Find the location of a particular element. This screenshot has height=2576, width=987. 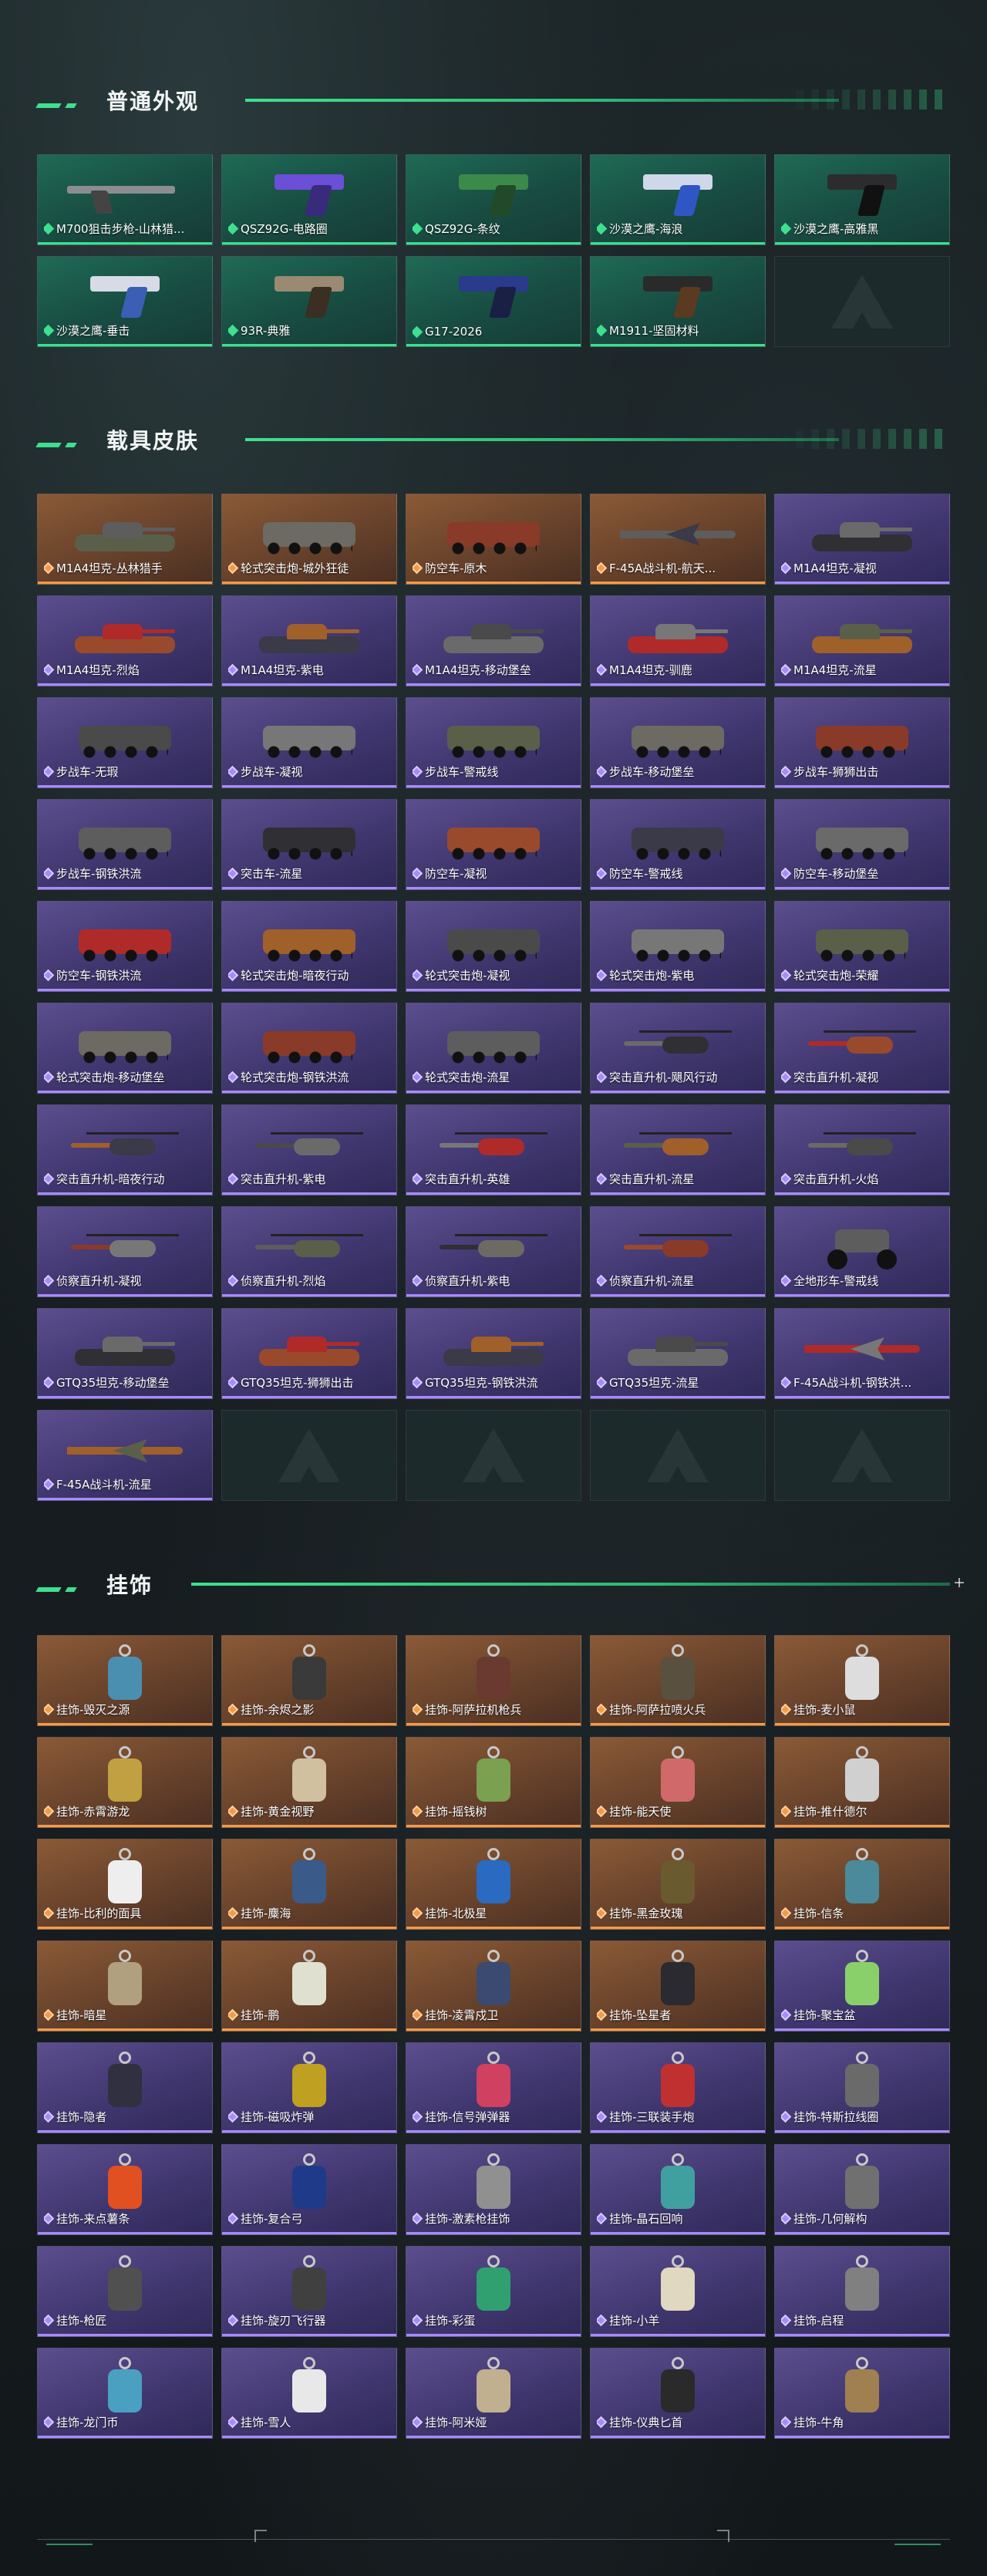

item-card: GTQ35坦克-狮狮出击 is located at coordinates (309, 1353).